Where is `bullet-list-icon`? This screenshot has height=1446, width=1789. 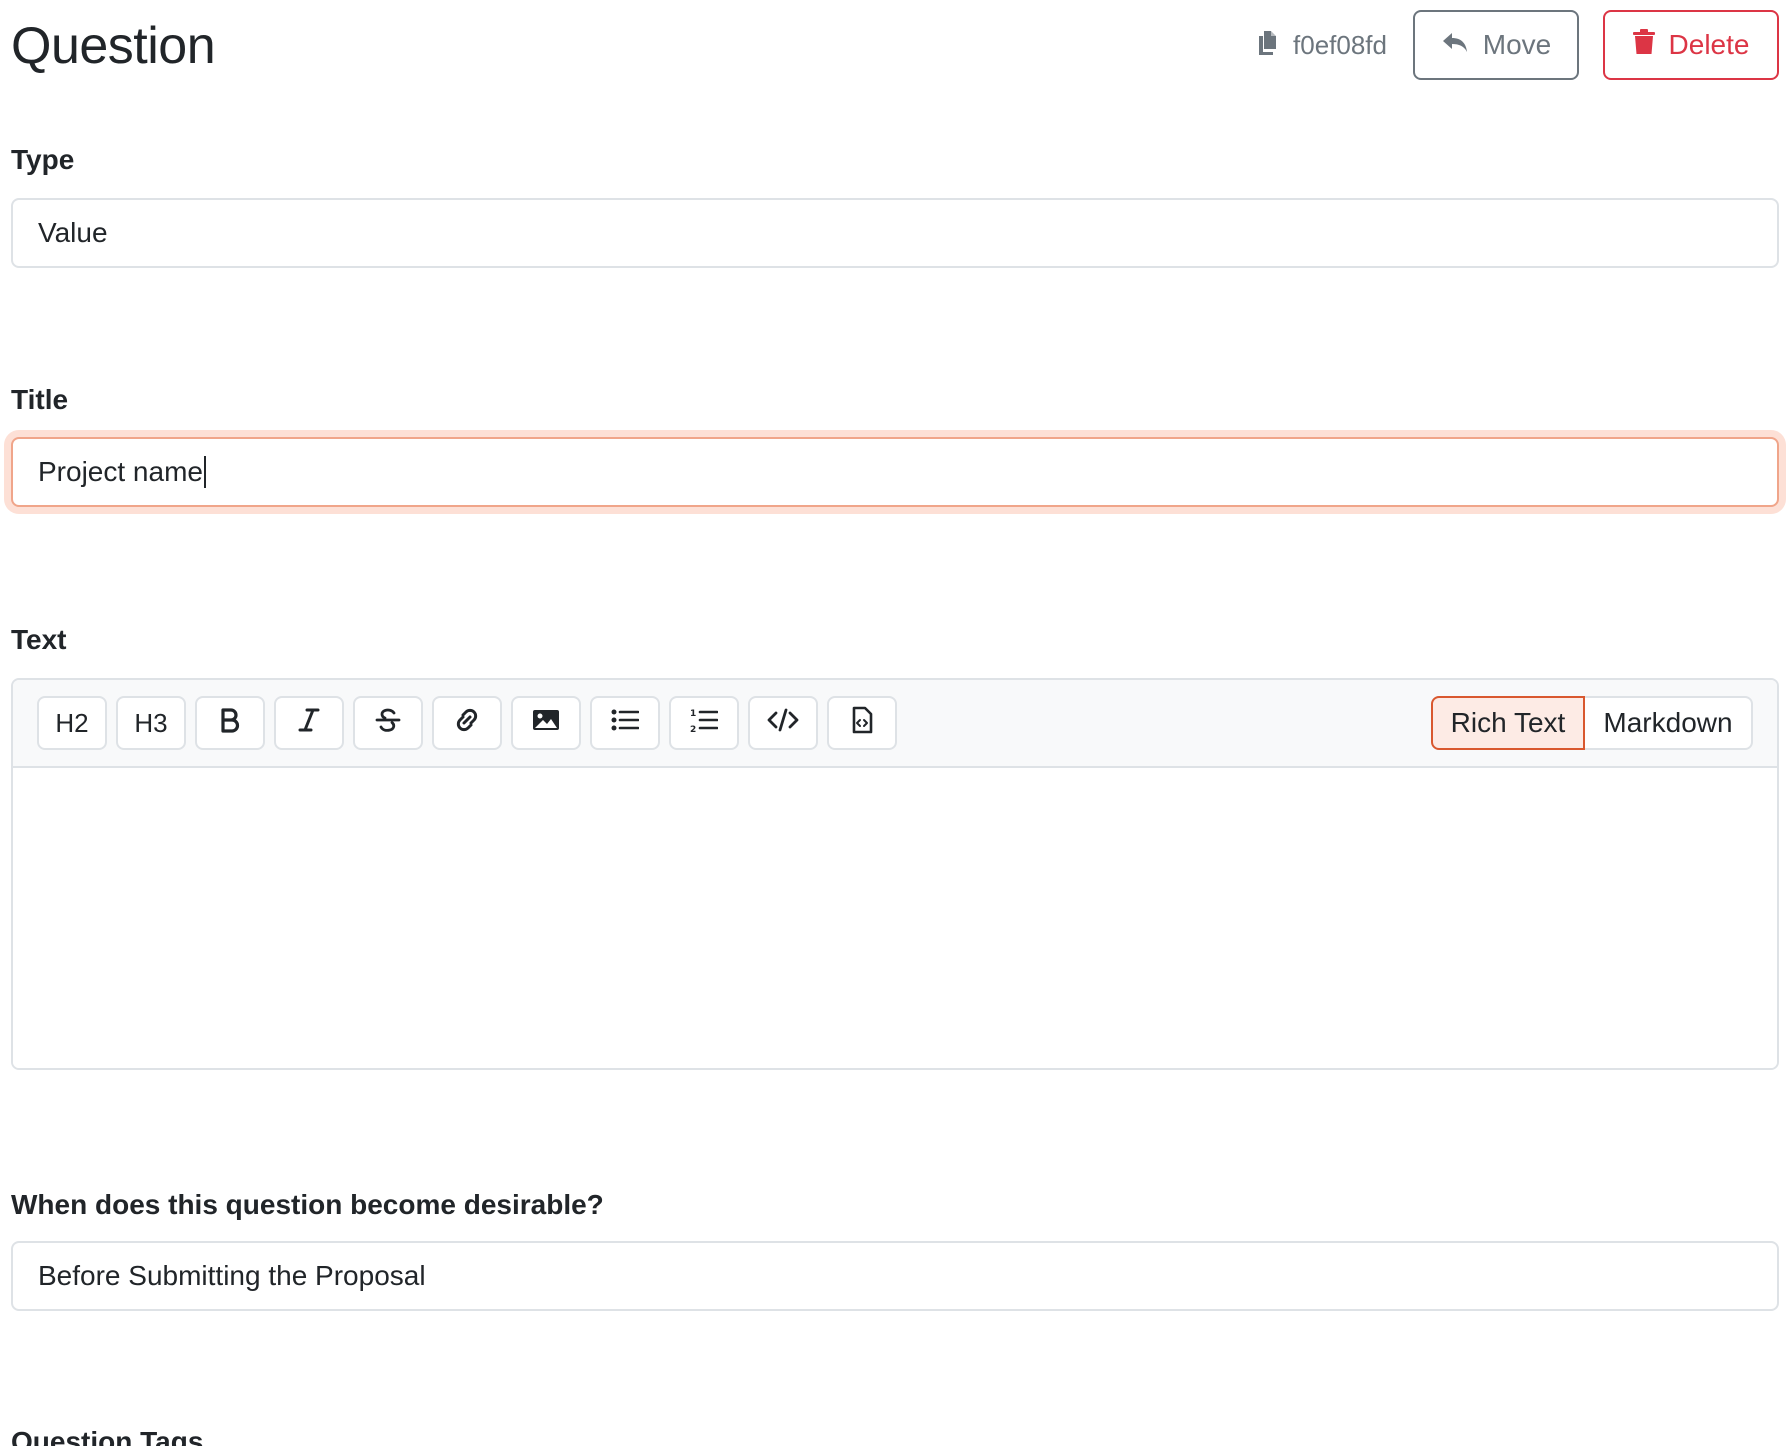 bullet-list-icon is located at coordinates (625, 723).